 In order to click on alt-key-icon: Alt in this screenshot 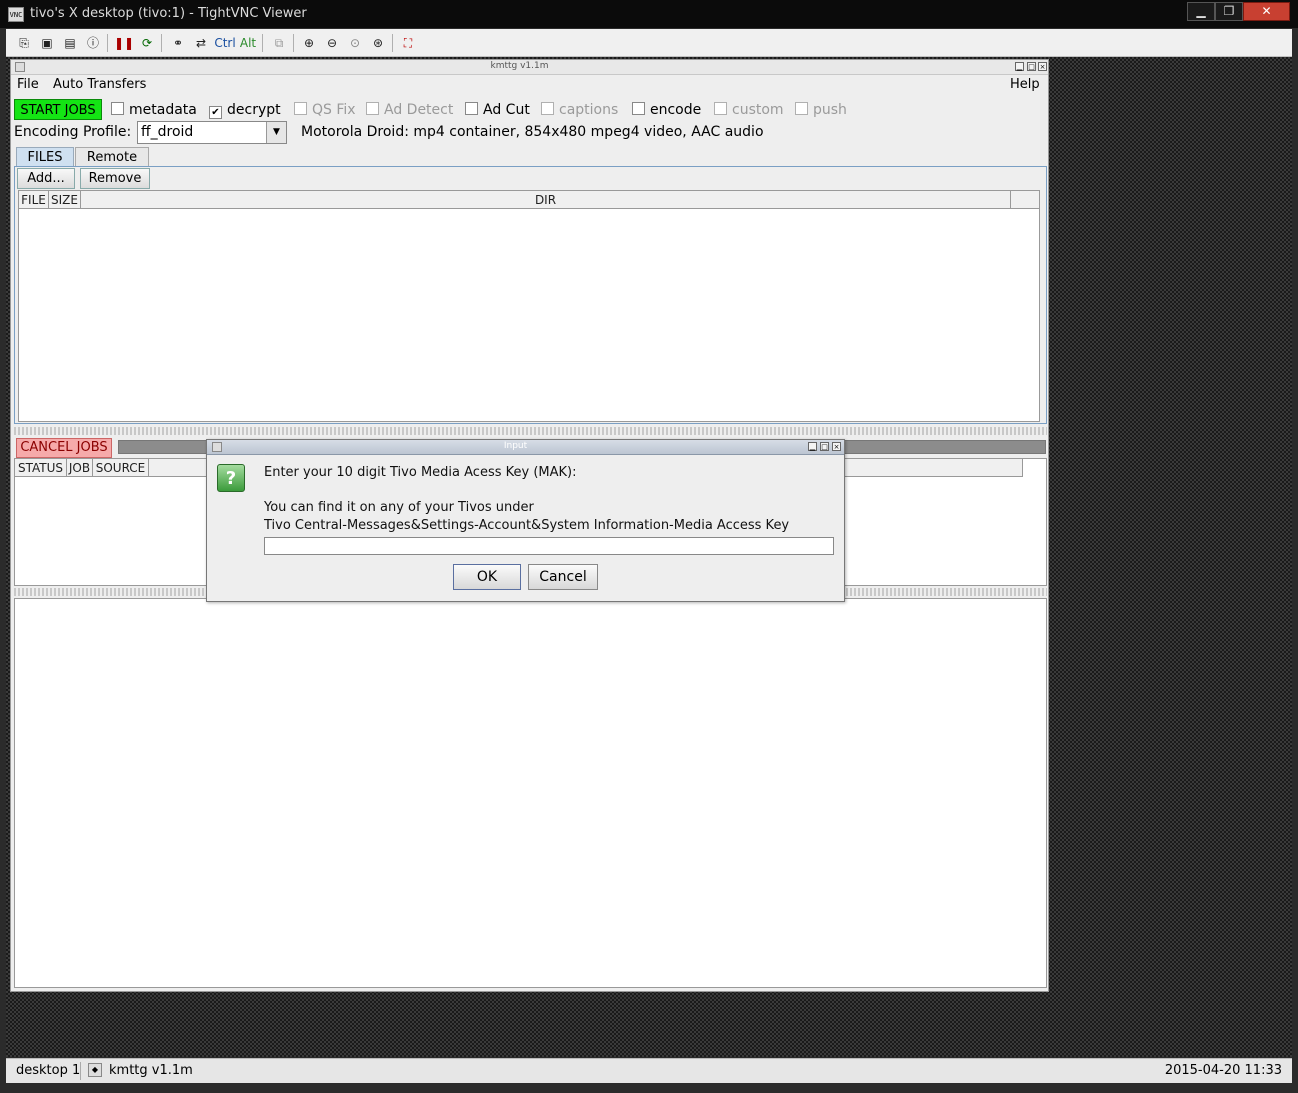, I will do `click(248, 43)`.